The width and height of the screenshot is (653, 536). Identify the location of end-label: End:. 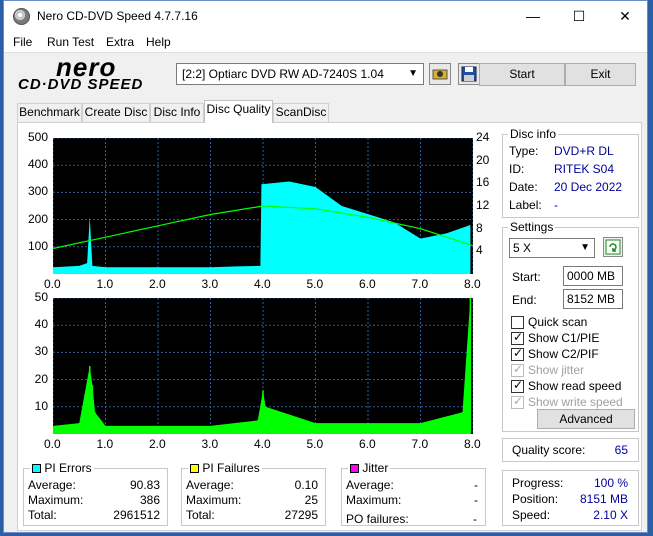
(524, 300).